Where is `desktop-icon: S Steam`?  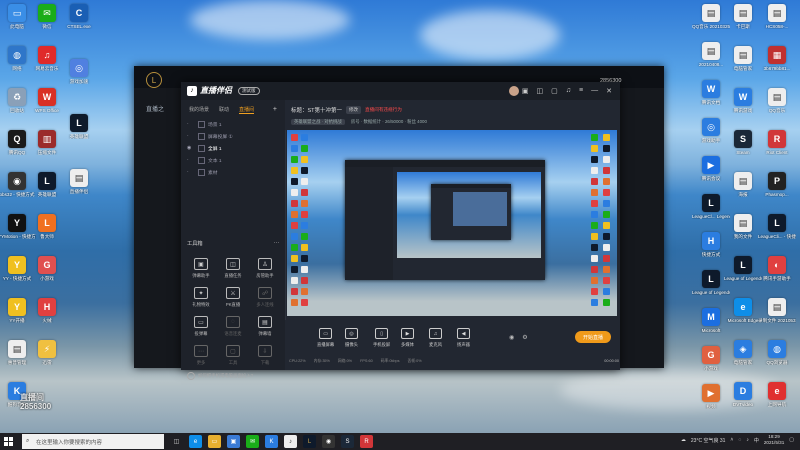
desktop-icon: S Steam is located at coordinates (743, 149).